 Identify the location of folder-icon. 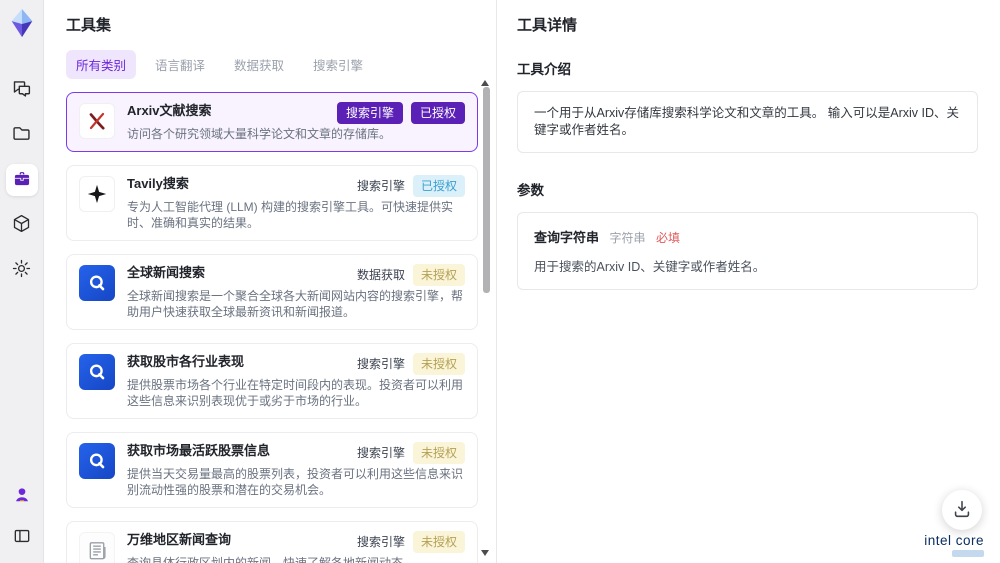
(21, 135).